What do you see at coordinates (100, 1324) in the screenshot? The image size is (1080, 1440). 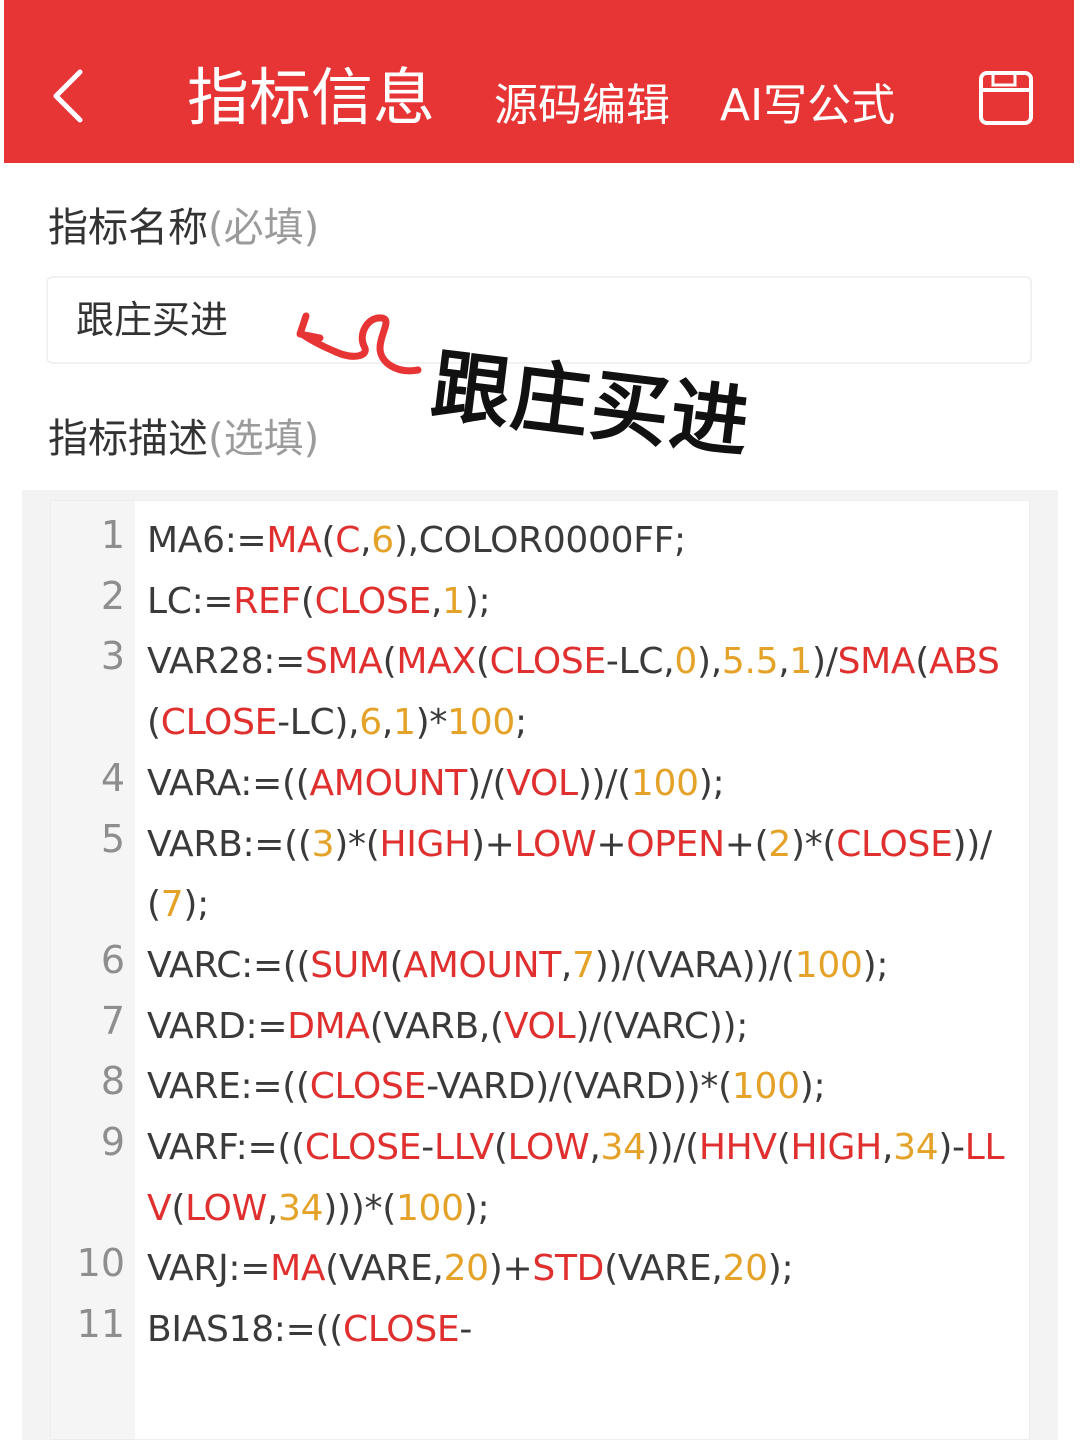 I see `line-number: 11` at bounding box center [100, 1324].